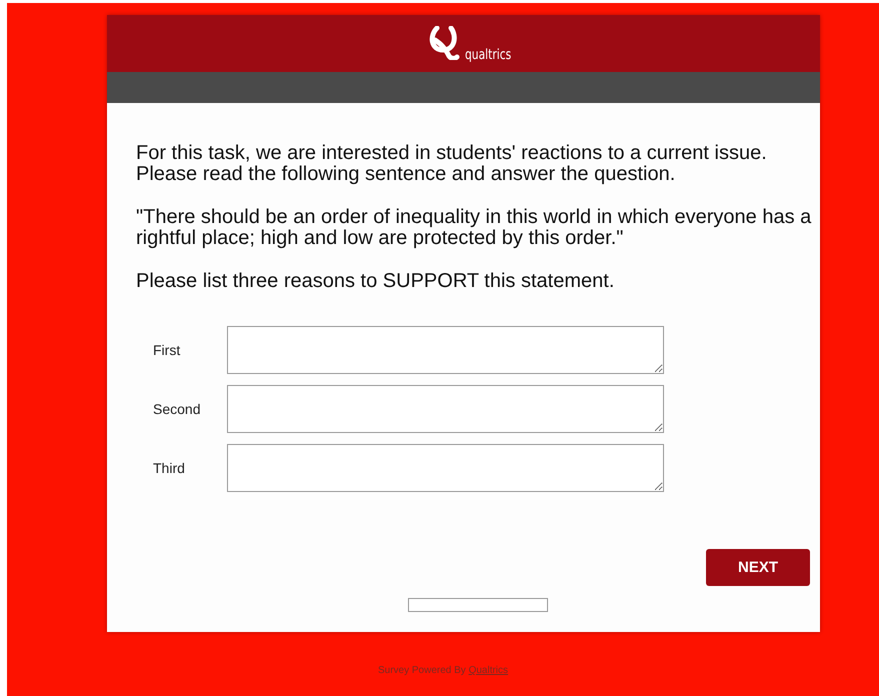 This screenshot has height=696, width=879. What do you see at coordinates (444, 43) in the screenshot?
I see `logo-icon` at bounding box center [444, 43].